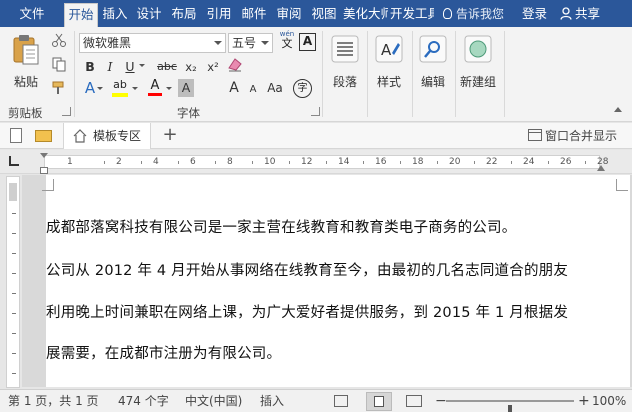 The height and width of the screenshot is (412, 632). Describe the element at coordinates (107, 136) in the screenshot. I see `doc-tab-templates: 模板专区` at that location.